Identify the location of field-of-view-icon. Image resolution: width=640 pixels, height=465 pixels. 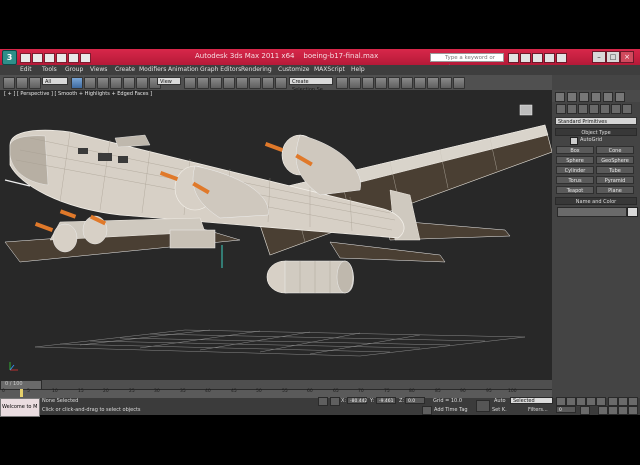
(623, 401).